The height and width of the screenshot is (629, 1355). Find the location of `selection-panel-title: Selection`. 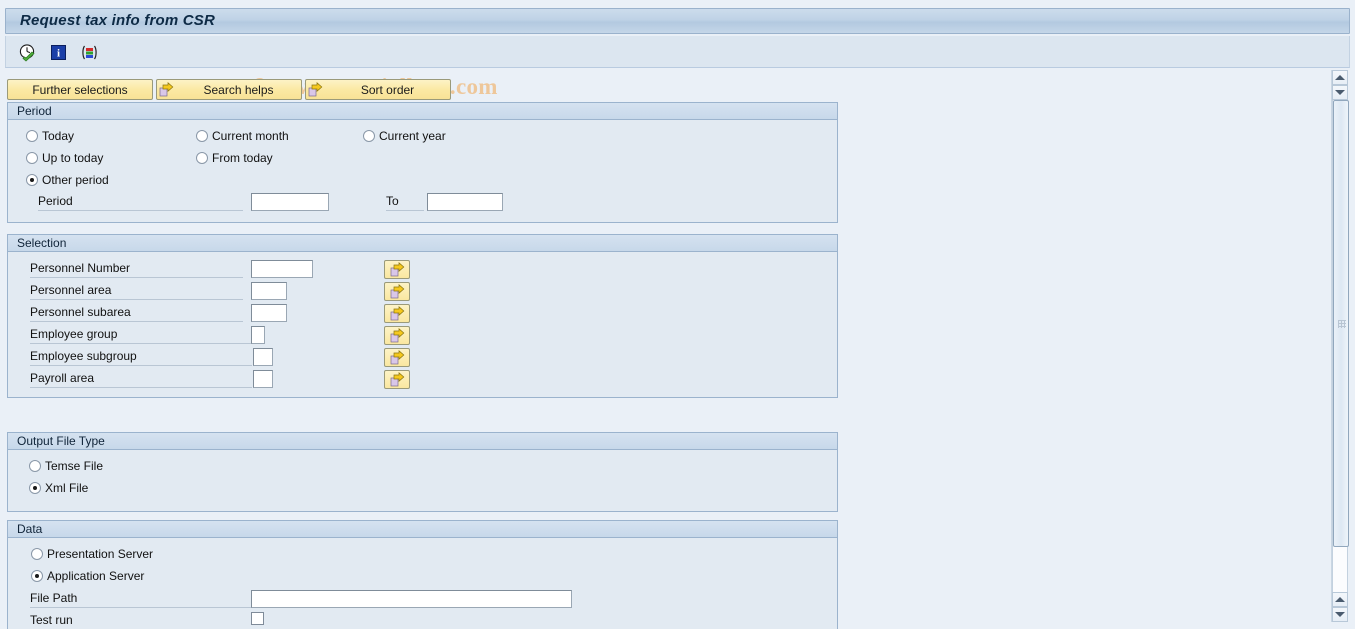

selection-panel-title: Selection is located at coordinates (422, 243).